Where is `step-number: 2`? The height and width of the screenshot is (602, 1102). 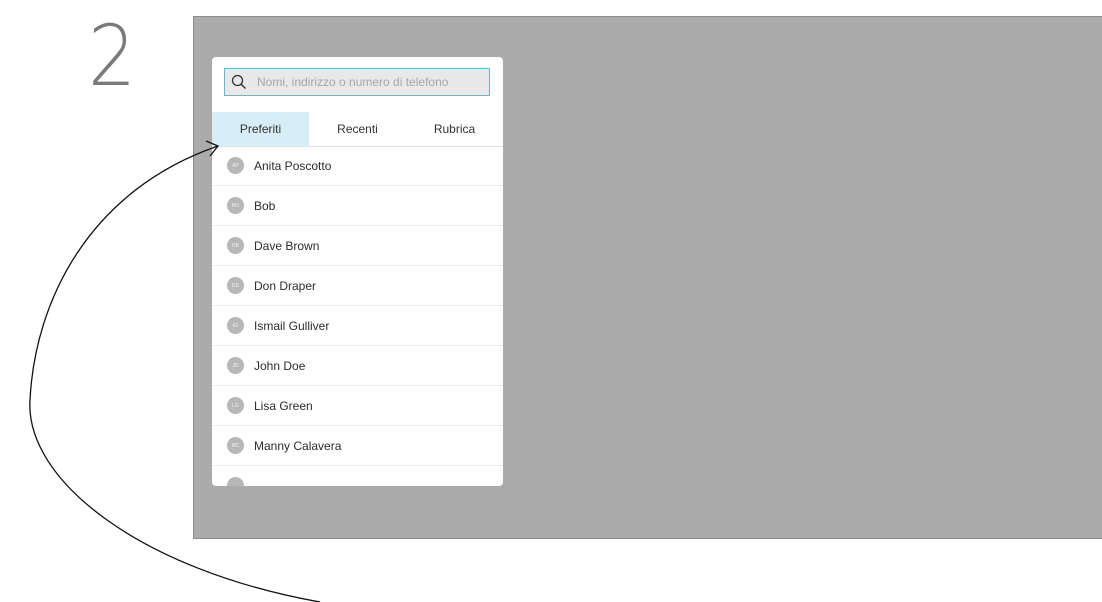
step-number: 2 is located at coordinates (112, 56).